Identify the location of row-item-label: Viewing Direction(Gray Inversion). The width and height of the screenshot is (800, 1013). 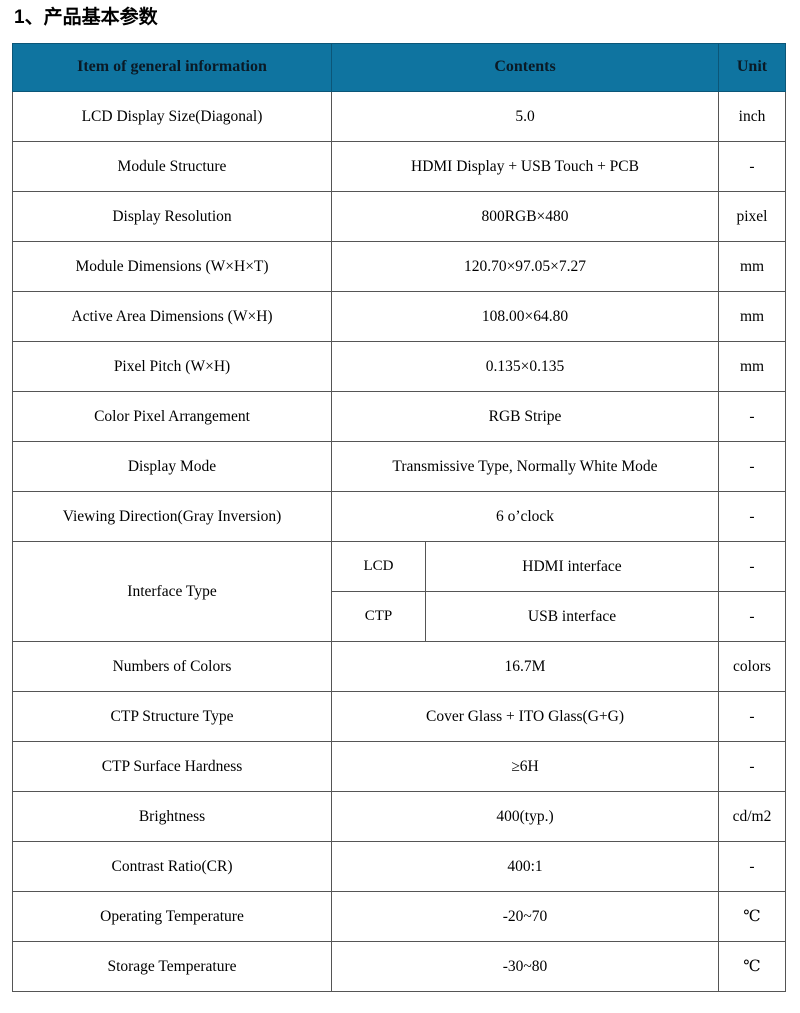
(172, 516).